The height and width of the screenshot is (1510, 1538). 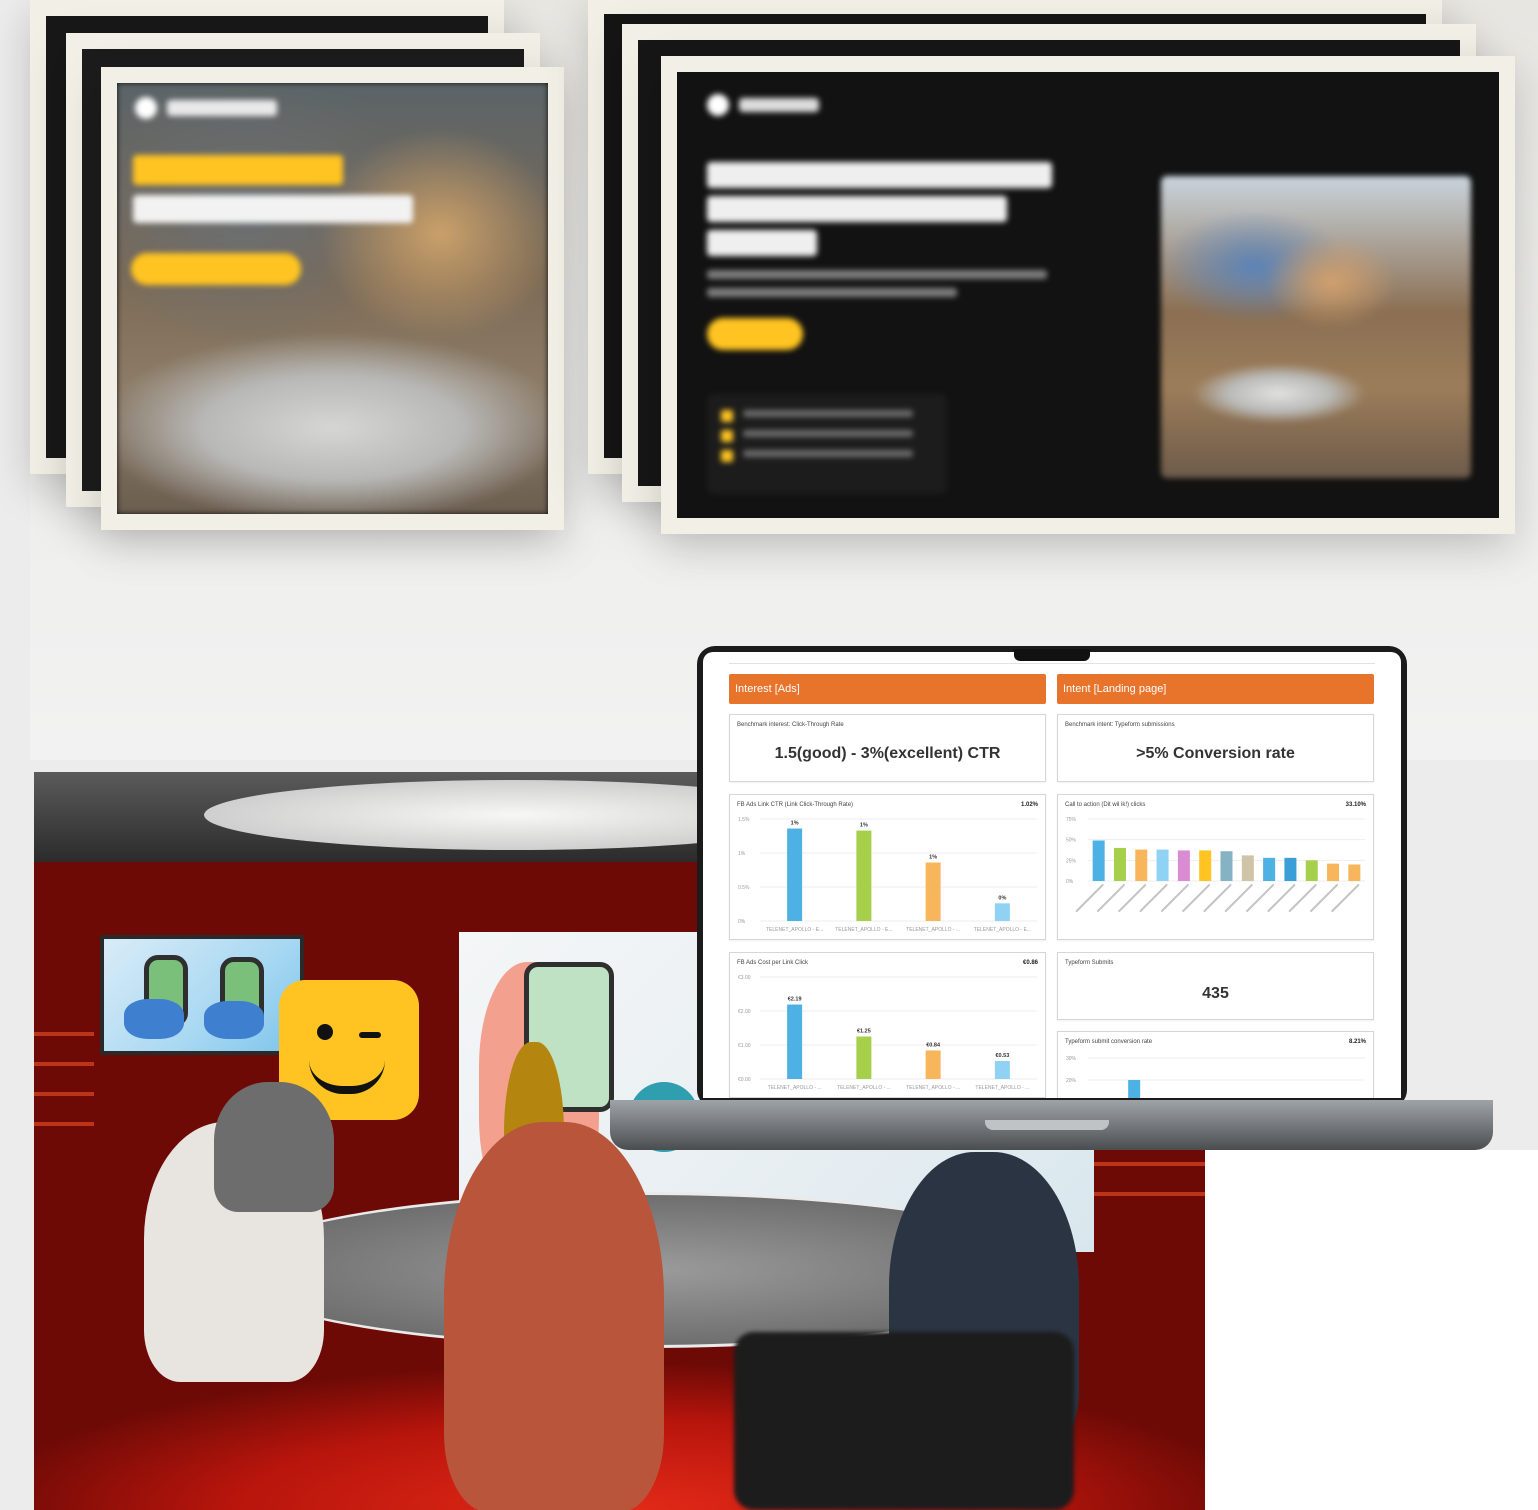 What do you see at coordinates (1215, 689) in the screenshot?
I see `section-header-intent: Intent [Landing page]` at bounding box center [1215, 689].